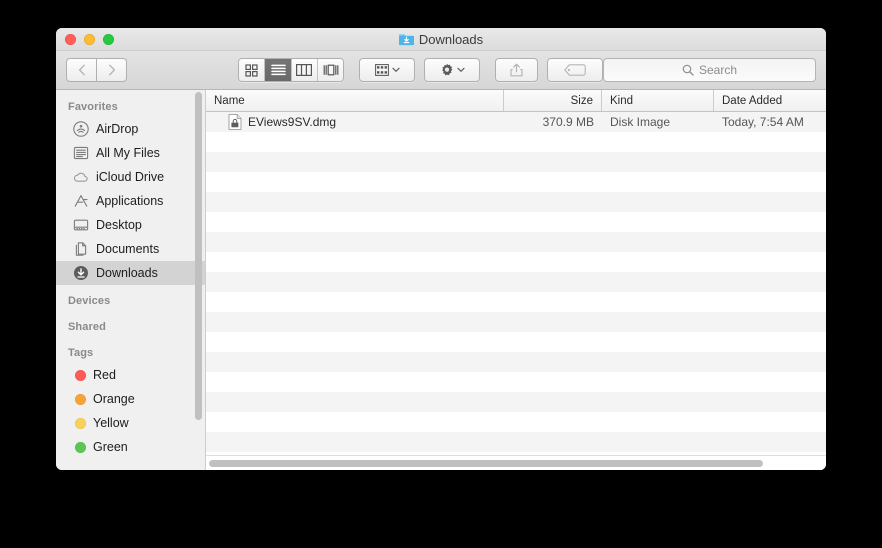 The height and width of the screenshot is (548, 882). I want to click on column-headers: Name Size Kind Date Added, so click(516, 101).